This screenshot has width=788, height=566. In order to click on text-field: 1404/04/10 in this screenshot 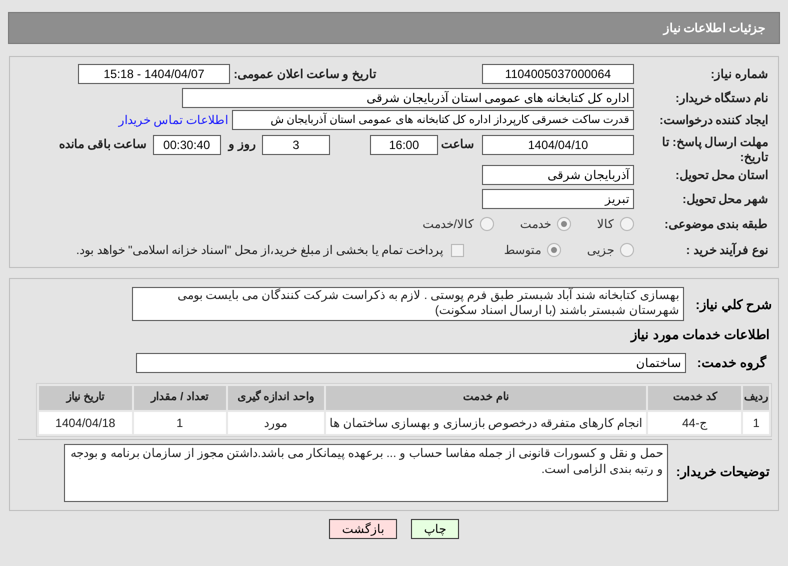, I will do `click(558, 145)`.